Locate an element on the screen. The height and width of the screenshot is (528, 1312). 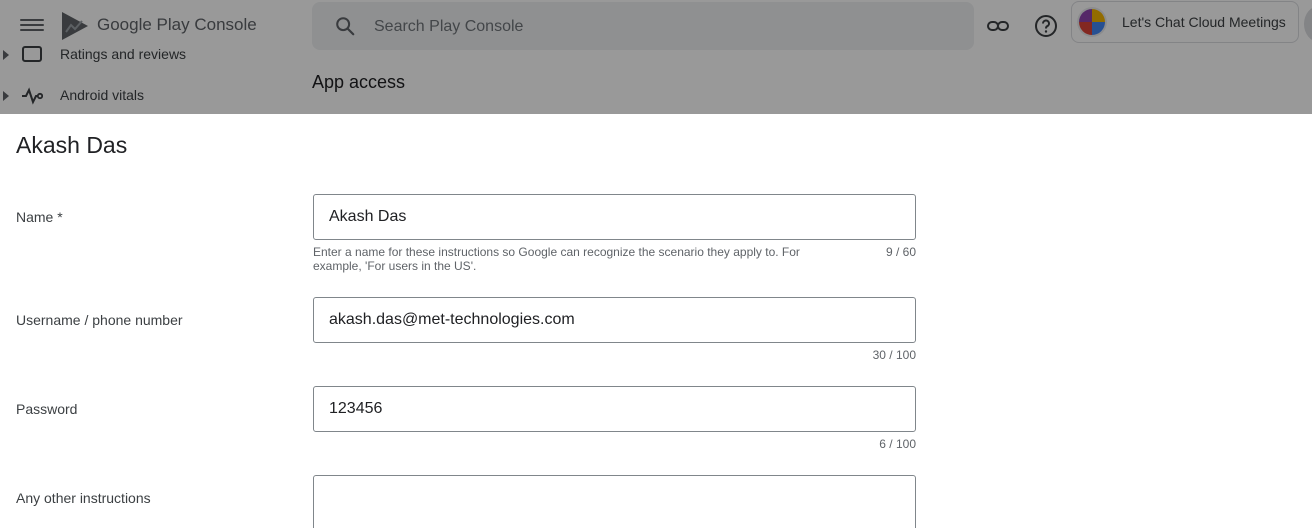
name-char-counter: 9 / 60 is located at coordinates (900, 252).